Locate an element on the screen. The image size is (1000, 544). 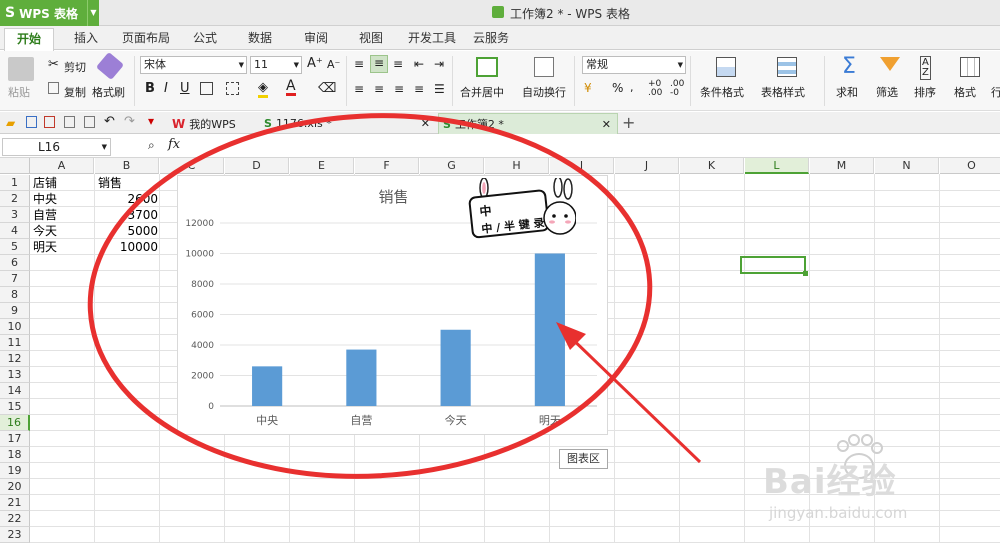
watermark-brand: Bai经验 is located at coordinates (830, 482).